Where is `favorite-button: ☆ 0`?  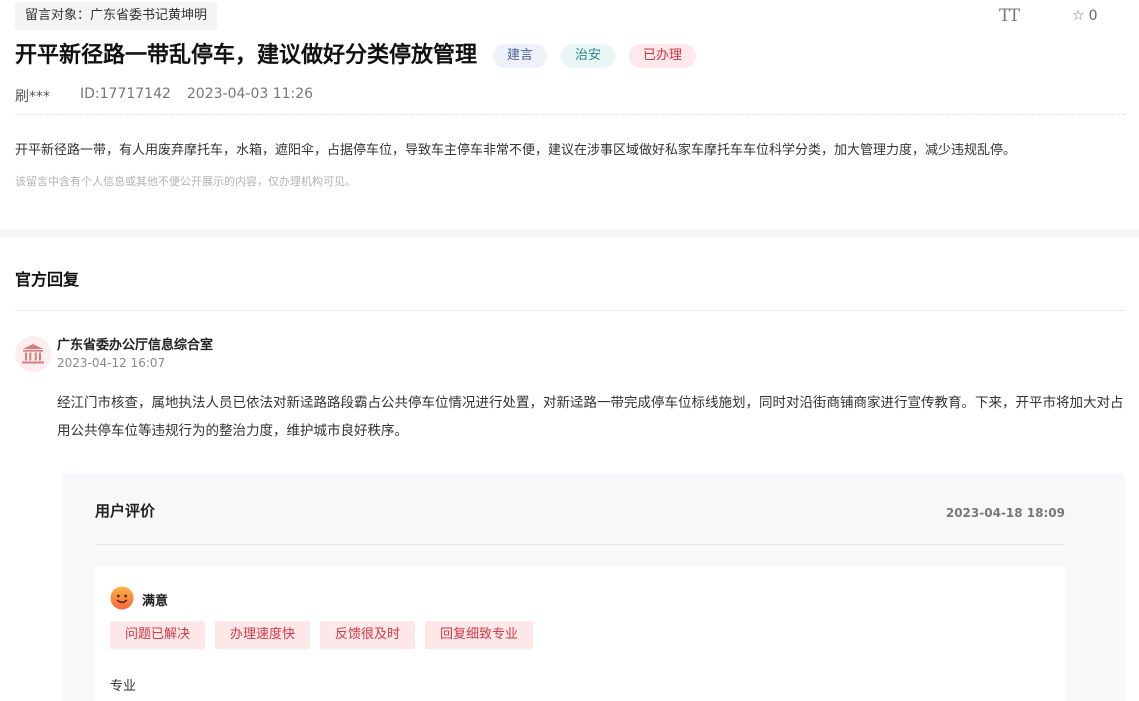 favorite-button: ☆ 0 is located at coordinates (1084, 16).